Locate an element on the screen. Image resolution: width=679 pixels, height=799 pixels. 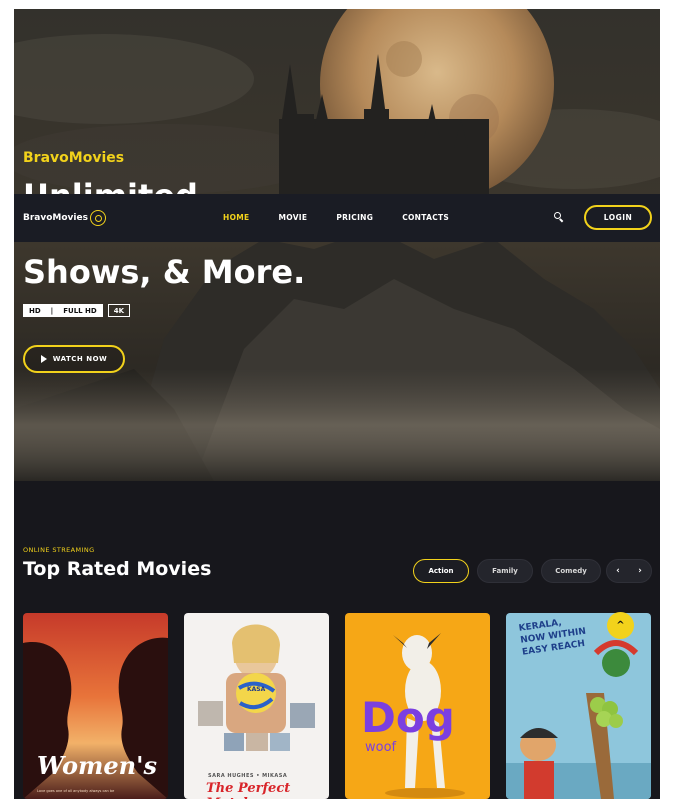
movie-card-kerala: KERALA, NOW WITHIN EASY REACH is located at coordinates (578, 706).